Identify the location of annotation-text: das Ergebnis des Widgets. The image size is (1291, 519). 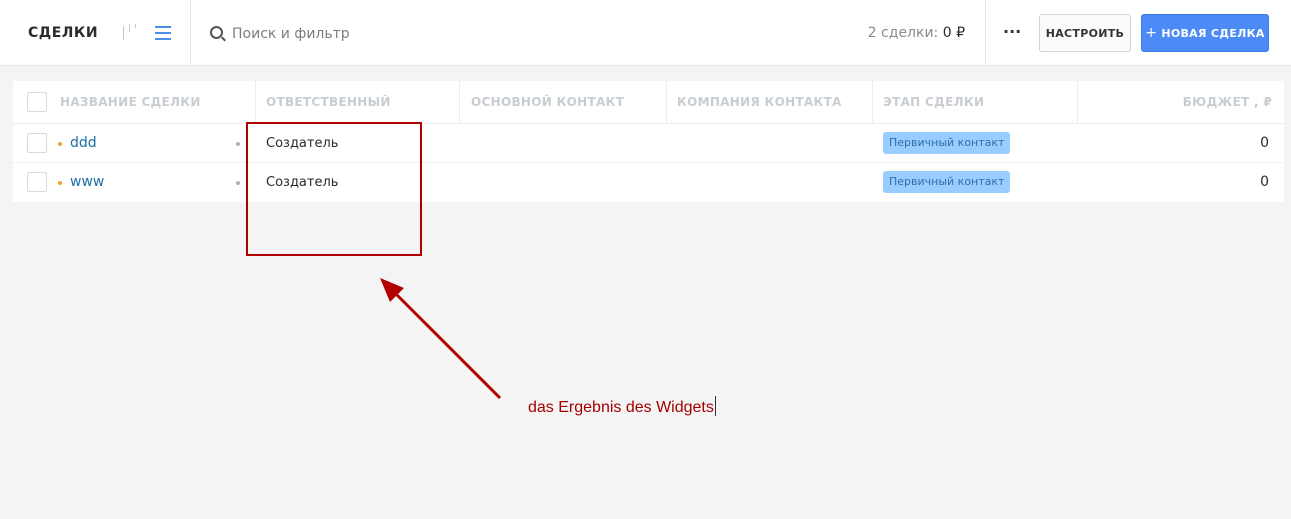
(622, 406).